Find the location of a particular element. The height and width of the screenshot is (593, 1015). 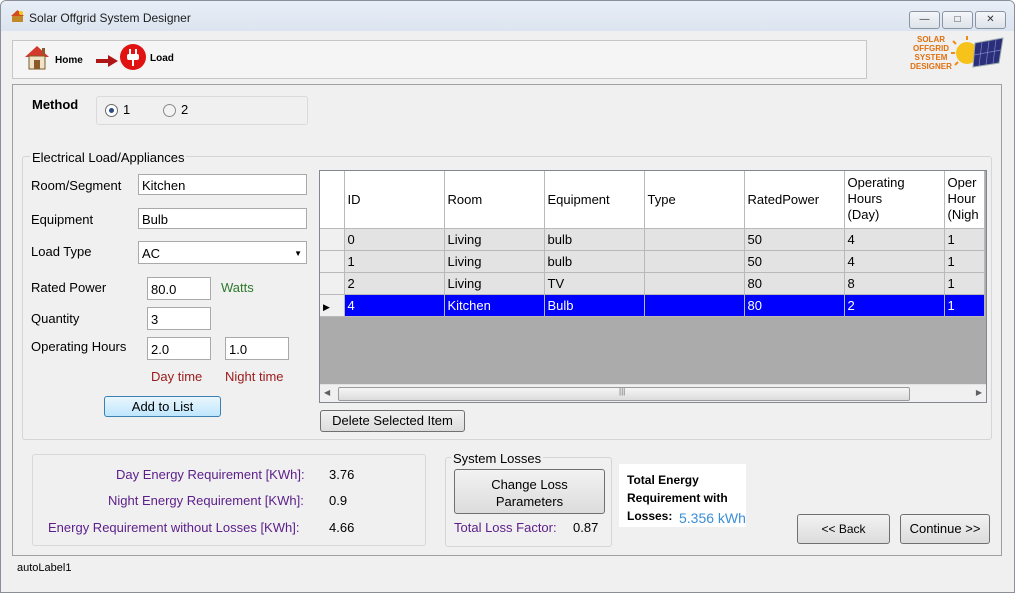

window-title: Solar Offgrid System Designer is located at coordinates (110, 18).